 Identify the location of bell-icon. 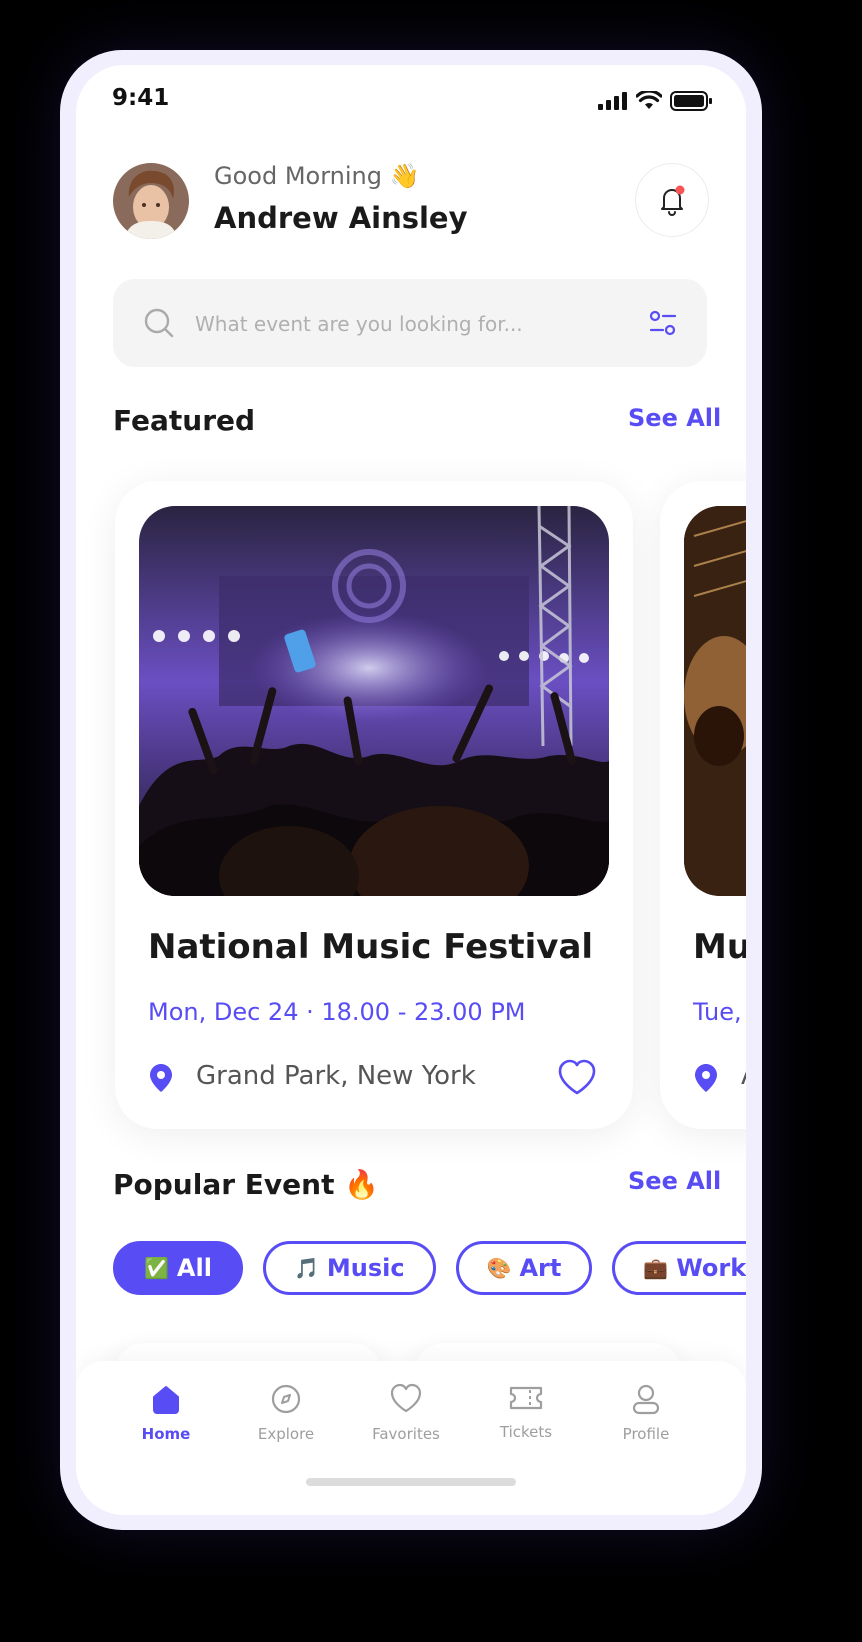
(673, 200).